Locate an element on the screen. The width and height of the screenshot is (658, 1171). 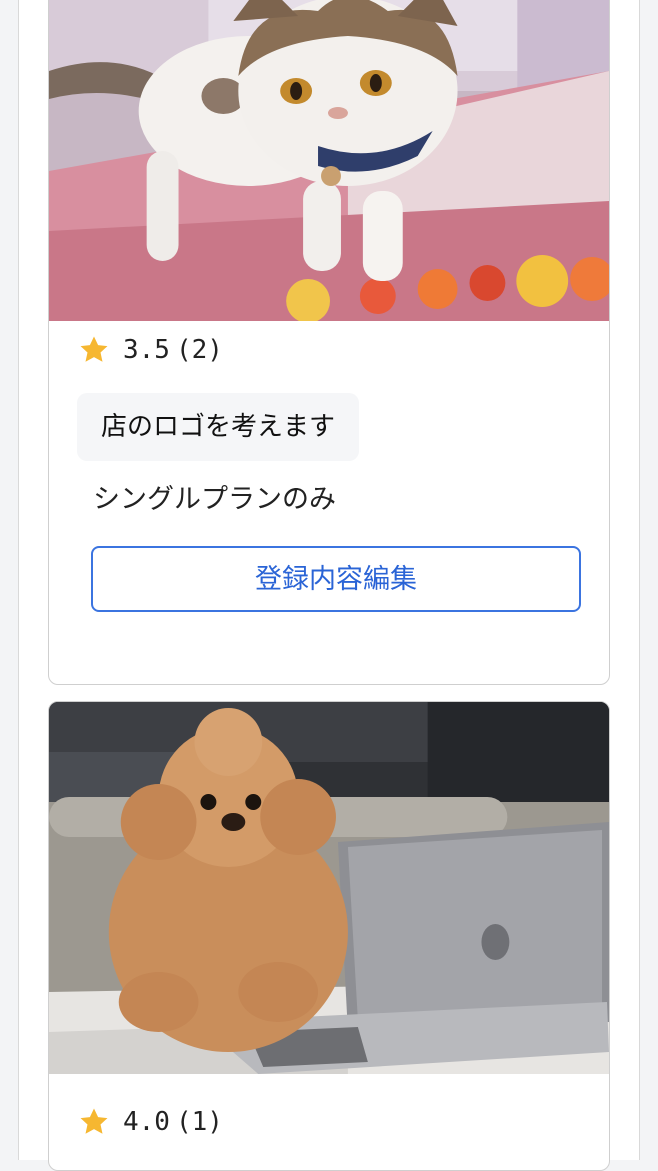
review-count: (1) is located at coordinates (199, 1122).